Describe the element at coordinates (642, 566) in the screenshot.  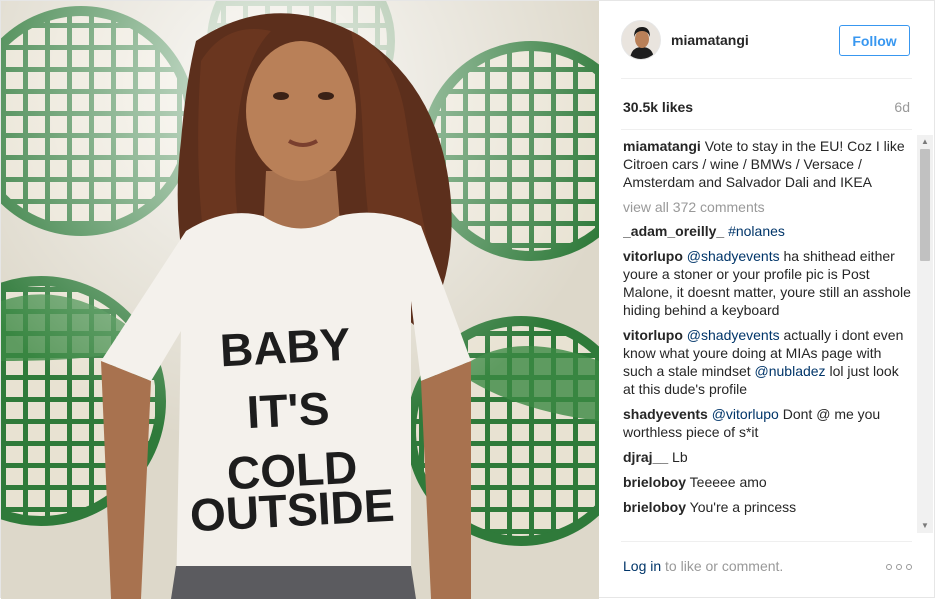
I see `login-link: Log in` at that location.